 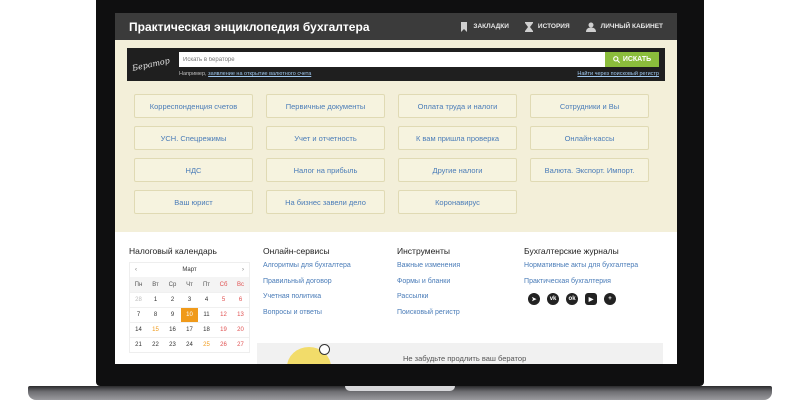 I want to click on calendar-day: 1, so click(x=155, y=299).